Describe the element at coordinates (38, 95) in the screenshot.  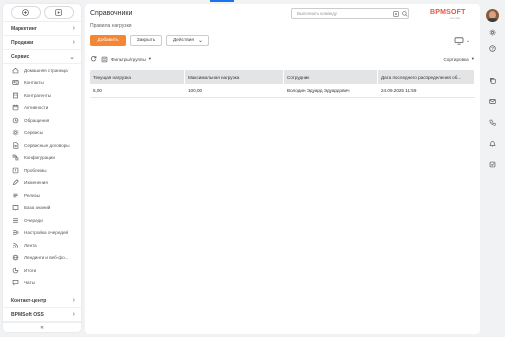
I see `sidebar-item-label: Контрагенты` at that location.